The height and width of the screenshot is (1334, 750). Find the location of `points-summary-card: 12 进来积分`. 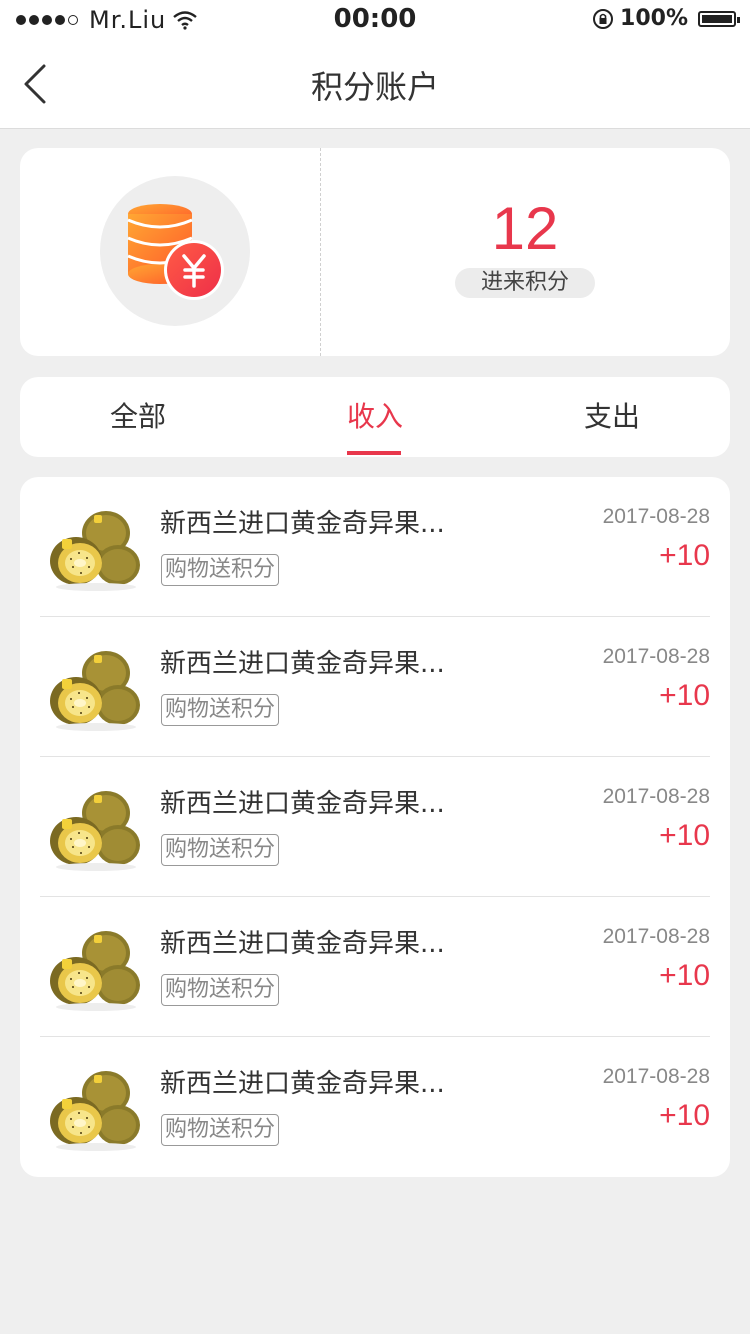

points-summary-card: 12 进来积分 is located at coordinates (375, 252).